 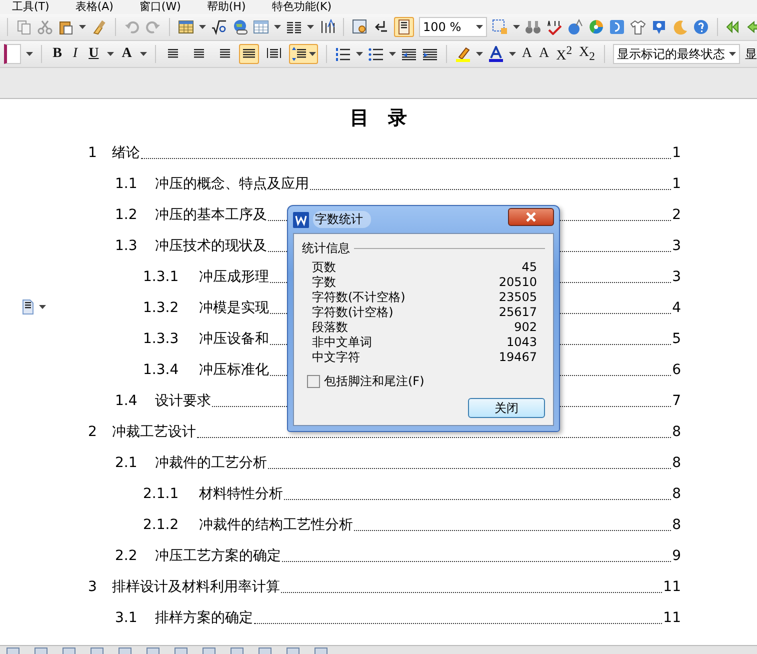 I want to click on markup-dropdown: 显示标记的最终状态, so click(x=676, y=54).